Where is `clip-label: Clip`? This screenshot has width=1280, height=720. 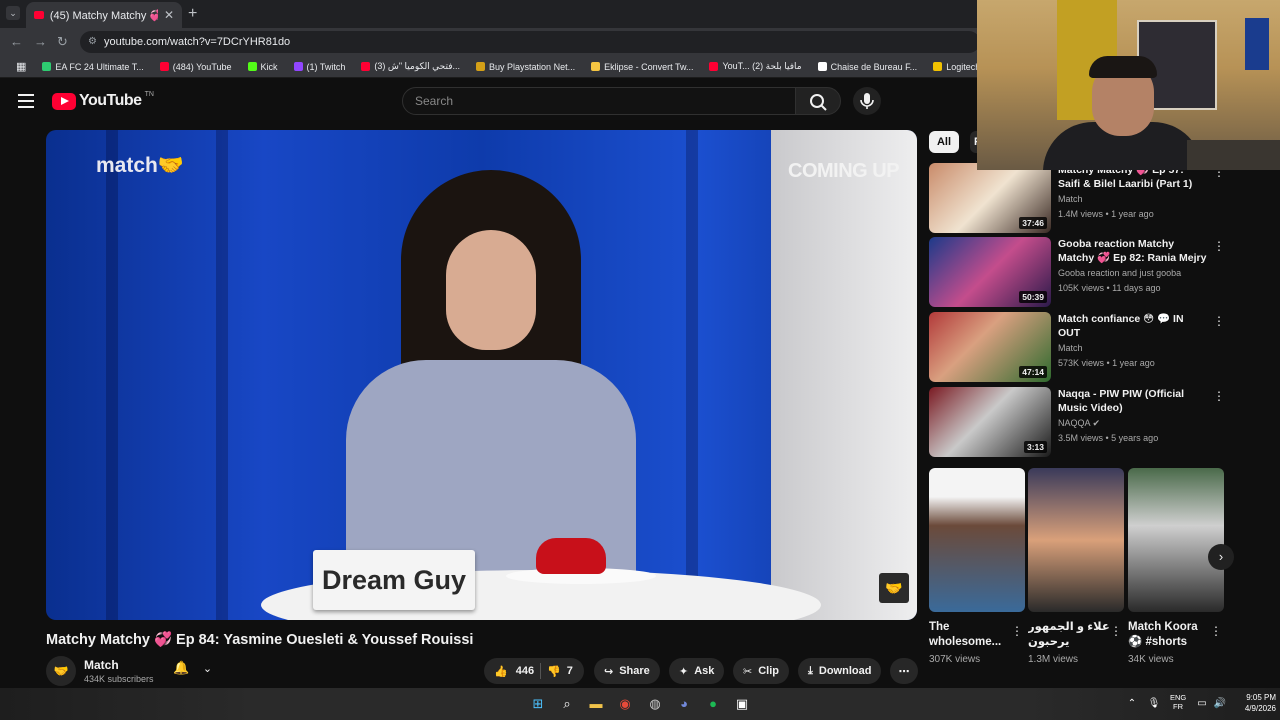
clip-label: Clip is located at coordinates (768, 671).